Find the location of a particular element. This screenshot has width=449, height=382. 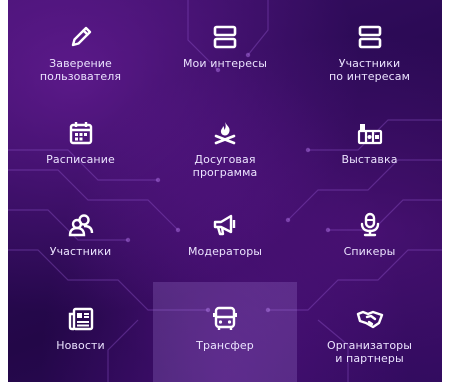

menu-item-label: Спикеры is located at coordinates (369, 251).